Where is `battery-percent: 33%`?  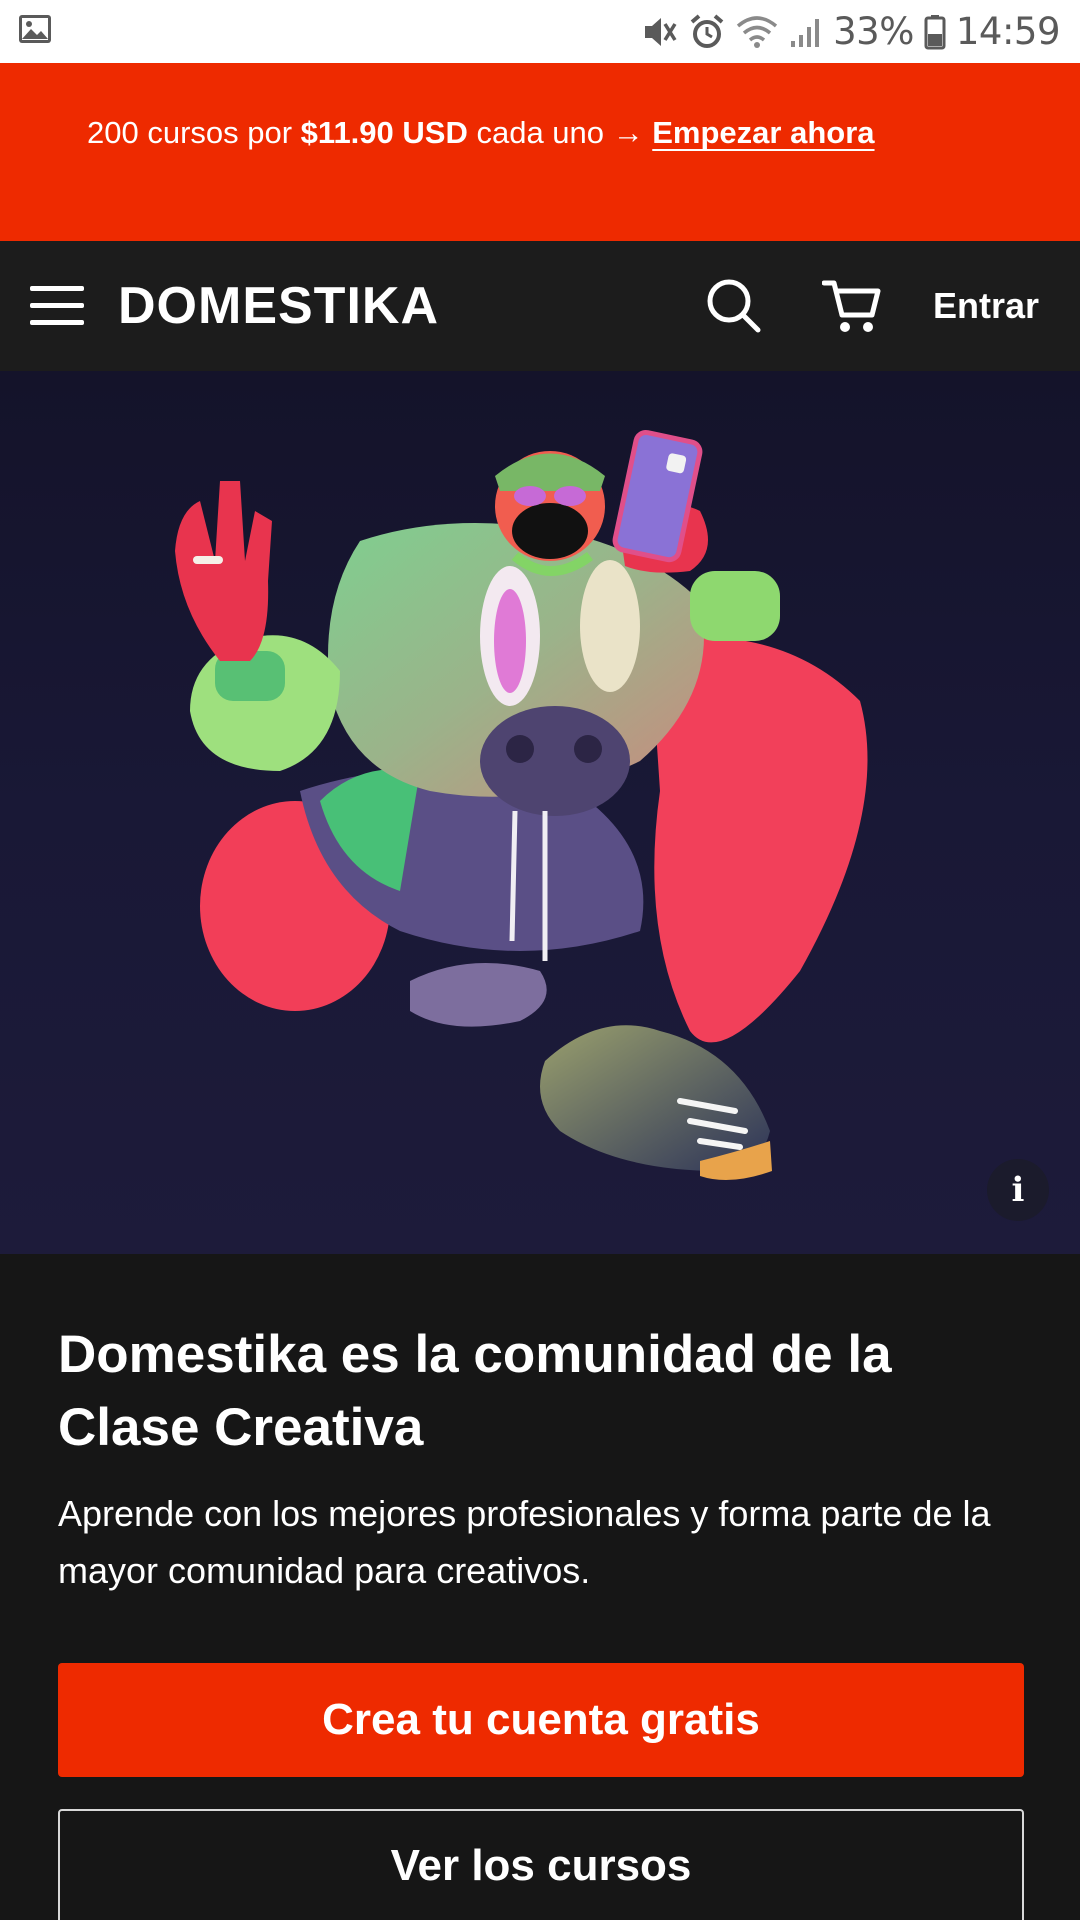
battery-percent: 33% is located at coordinates (873, 31).